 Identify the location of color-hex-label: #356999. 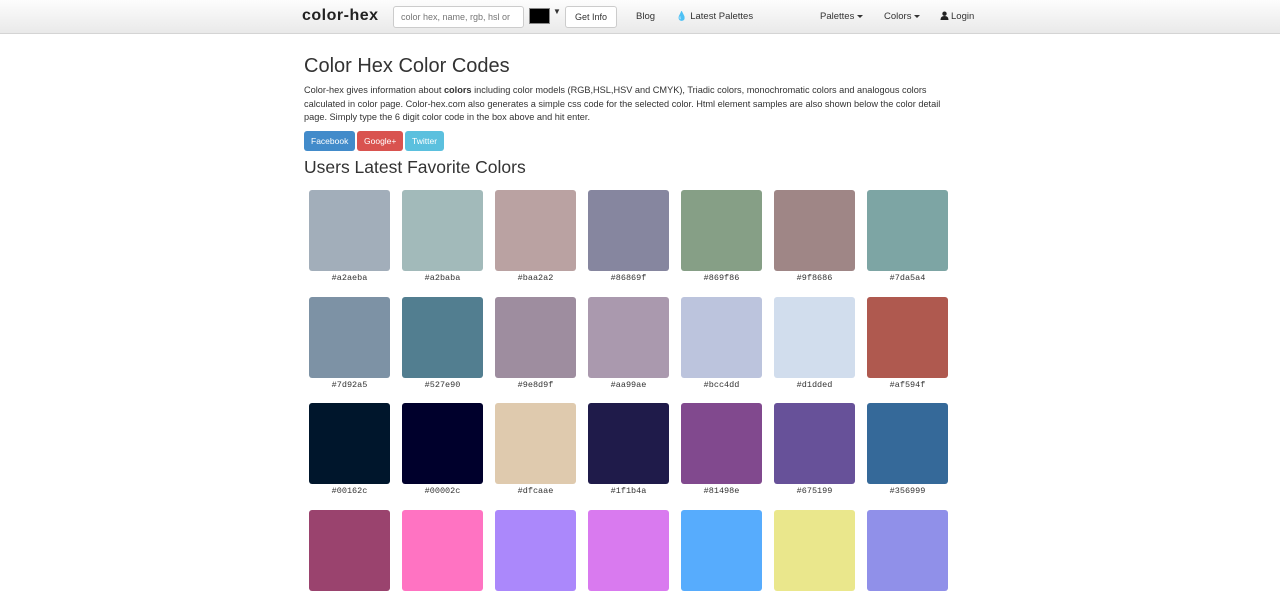
(907, 491).